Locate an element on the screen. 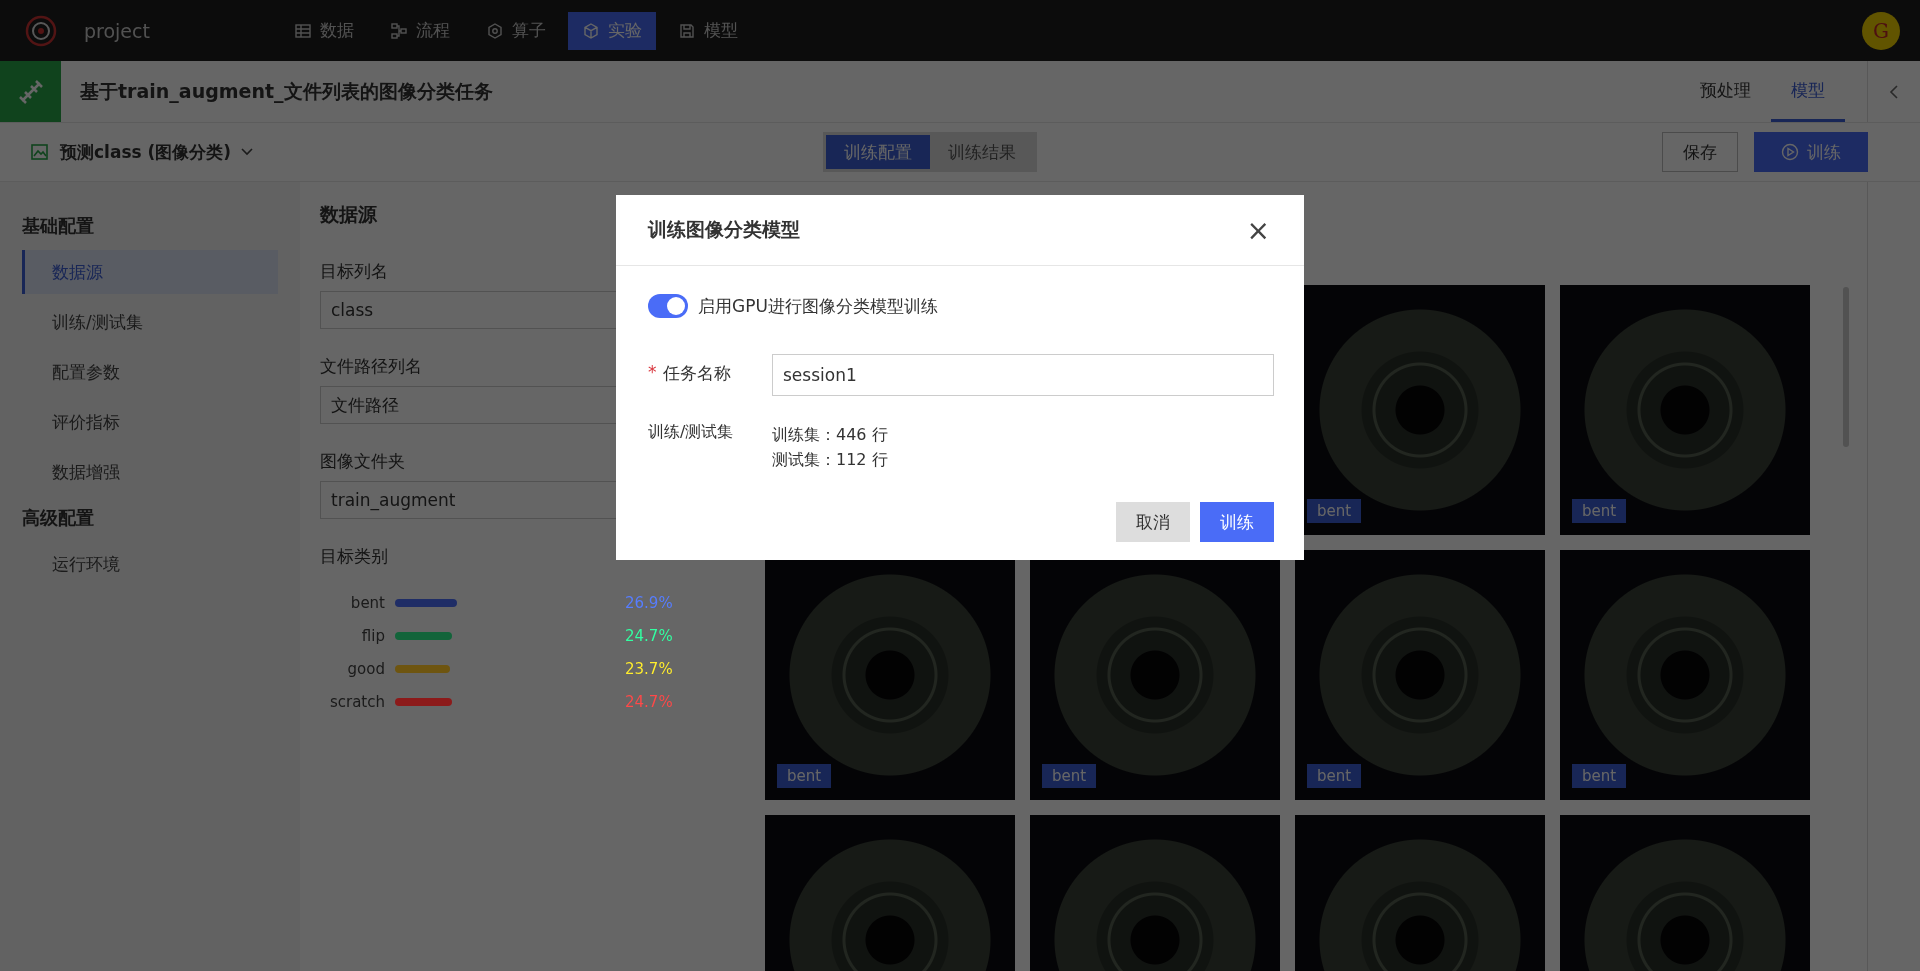 This screenshot has height=971, width=1920. field-label: 图像文件夹 is located at coordinates (362, 461).